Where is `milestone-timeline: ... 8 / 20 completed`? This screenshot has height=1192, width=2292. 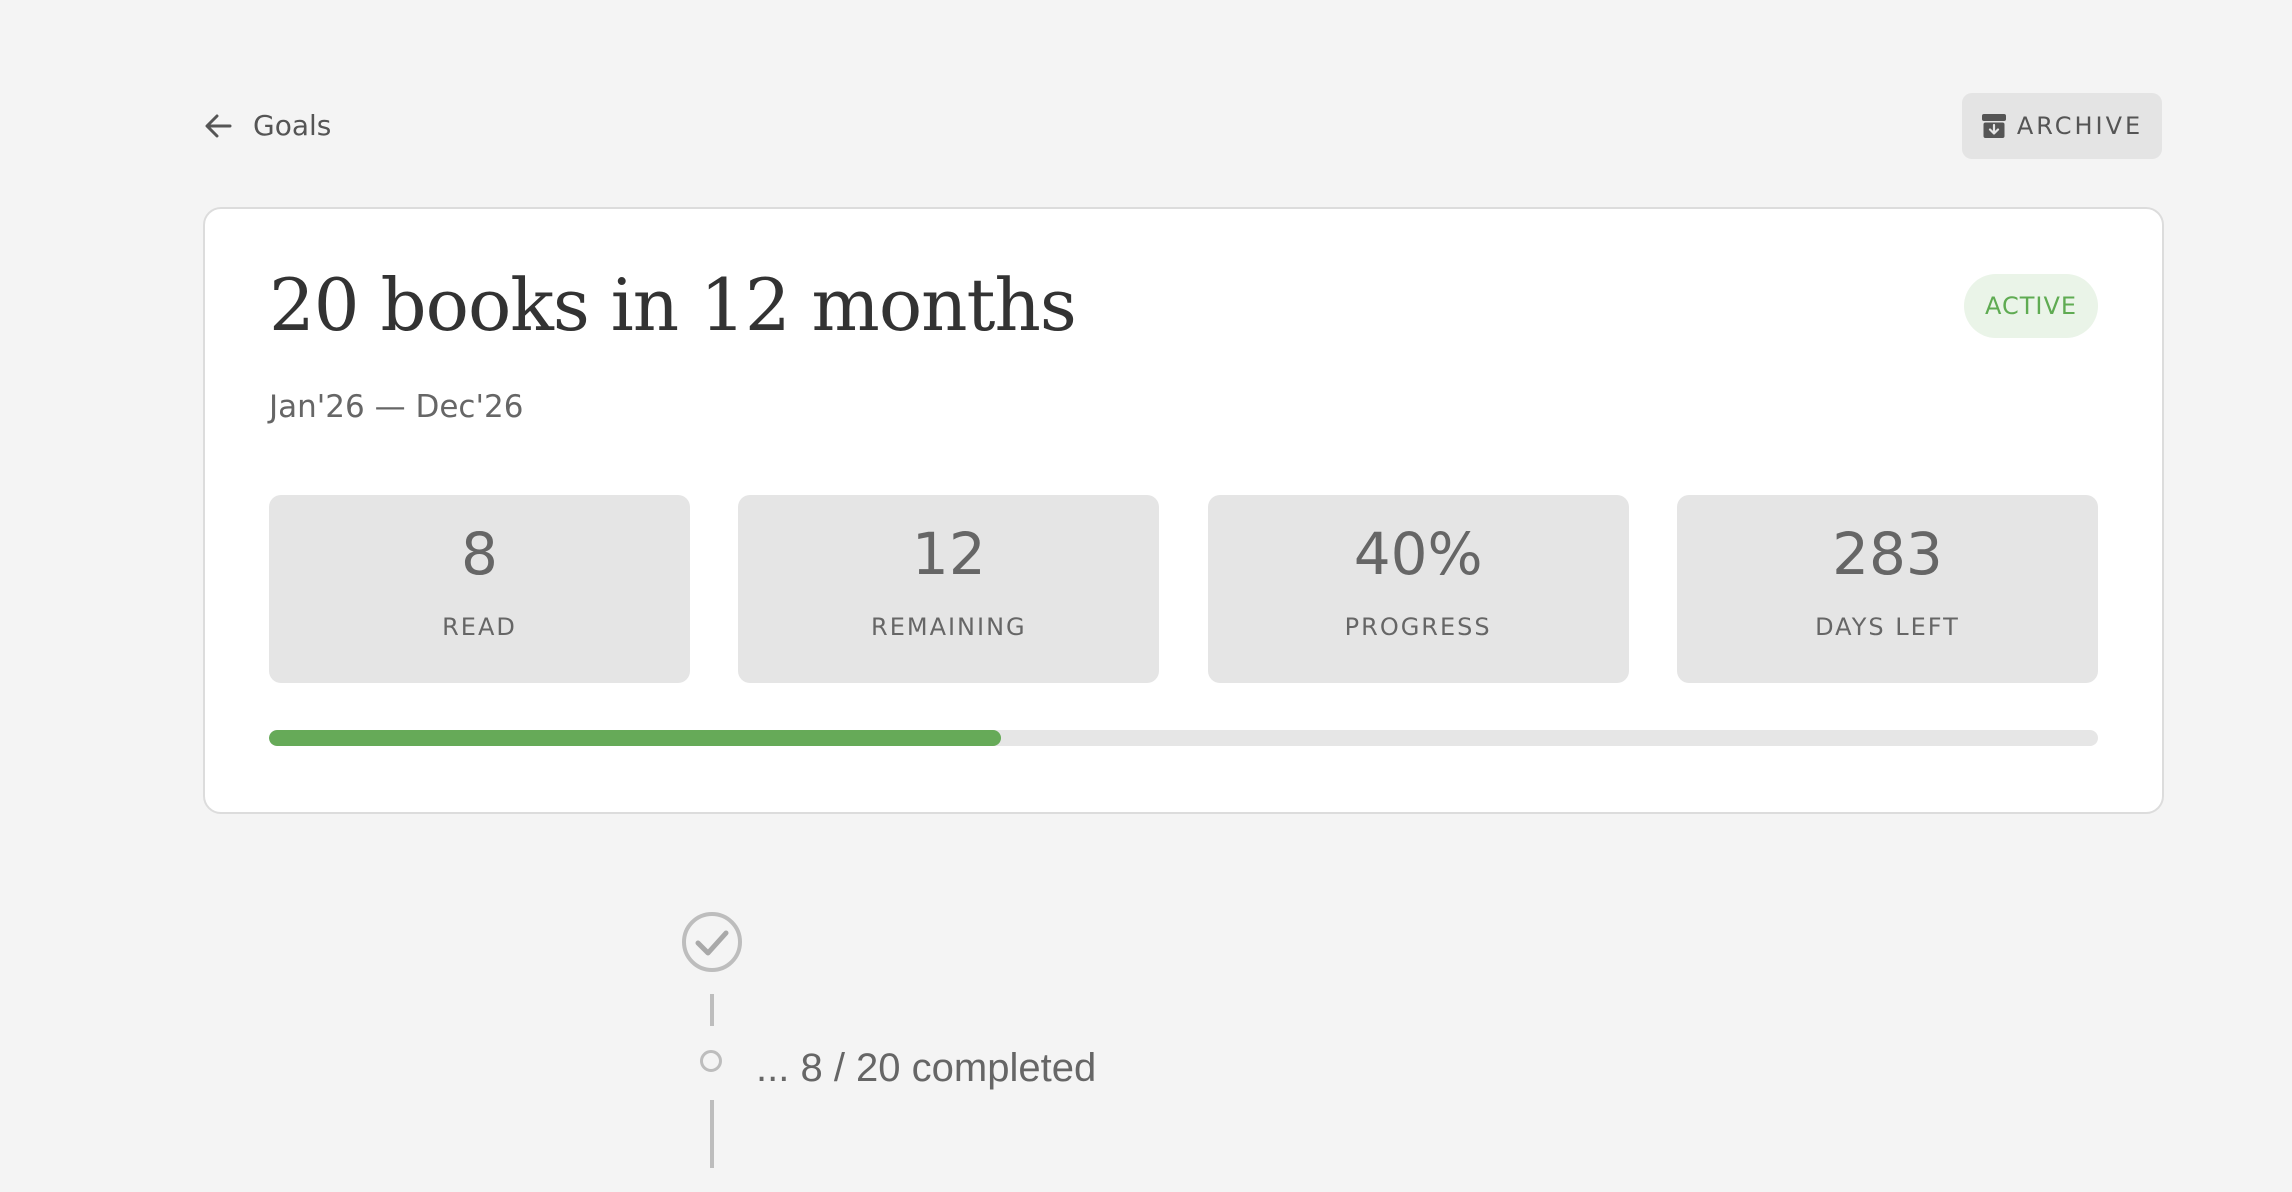 milestone-timeline: ... 8 / 20 completed is located at coordinates (980, 1051).